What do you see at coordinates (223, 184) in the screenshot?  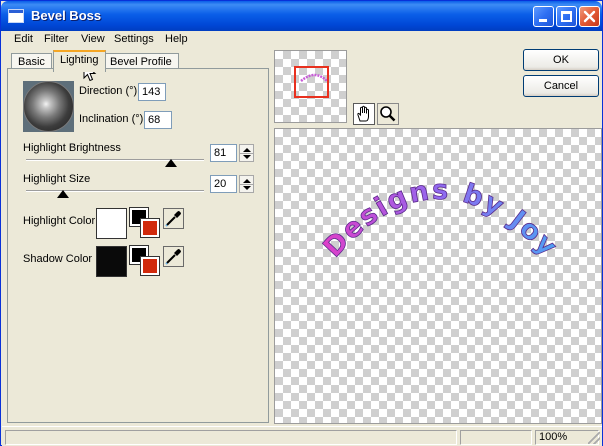 I see `highlight-size-field: 20` at bounding box center [223, 184].